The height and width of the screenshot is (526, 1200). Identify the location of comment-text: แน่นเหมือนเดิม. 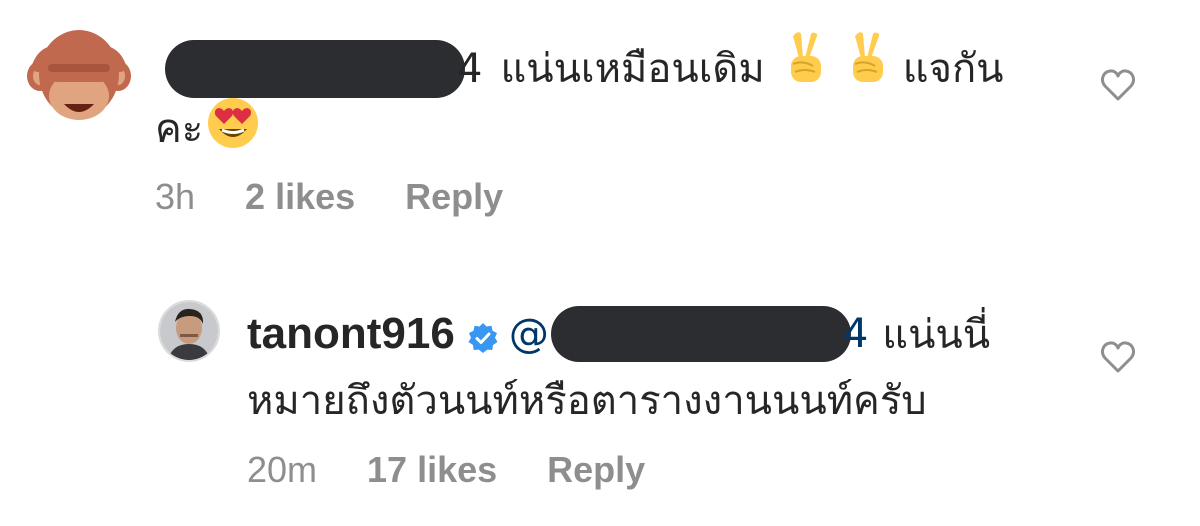
(632, 69).